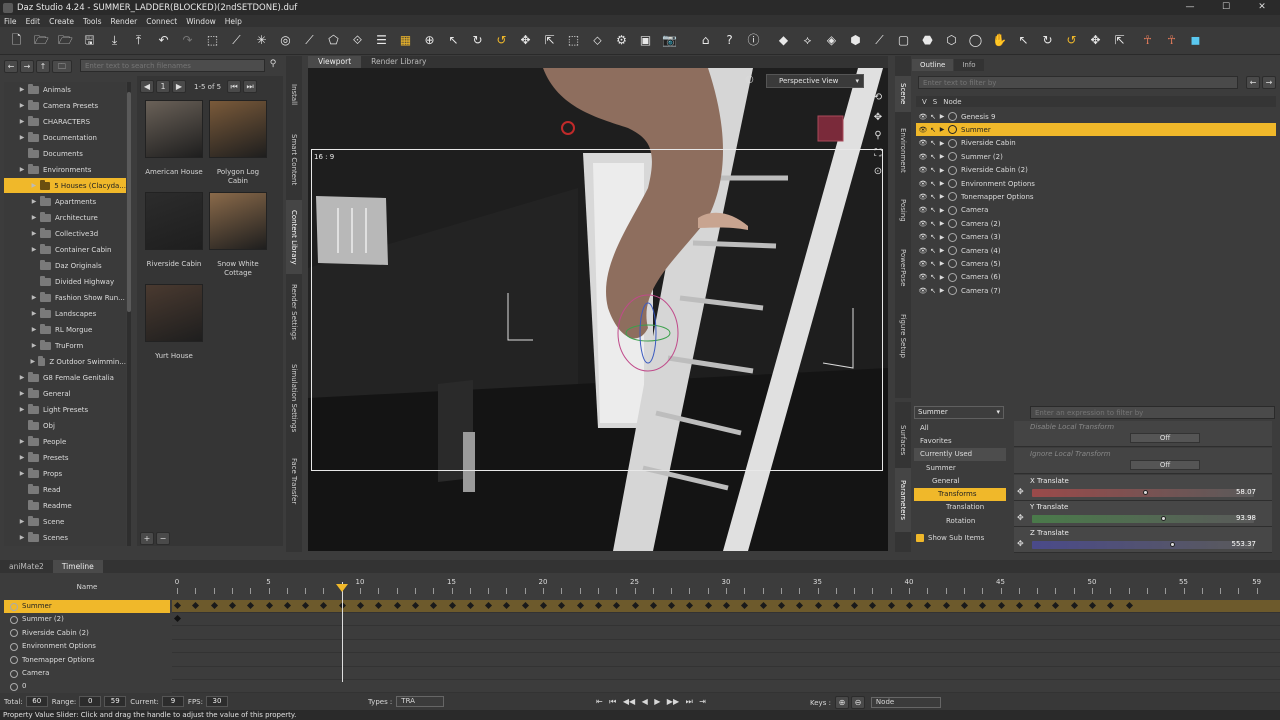 The image size is (1280, 720). Describe the element at coordinates (1195, 40) in the screenshot. I see `dforce-icon: ◼` at that location.